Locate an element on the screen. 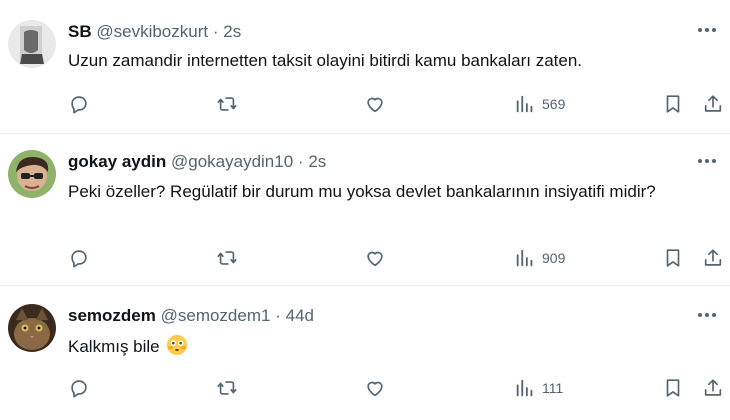 This screenshot has height=420, width=730. views-button: 111 is located at coordinates (538, 388).